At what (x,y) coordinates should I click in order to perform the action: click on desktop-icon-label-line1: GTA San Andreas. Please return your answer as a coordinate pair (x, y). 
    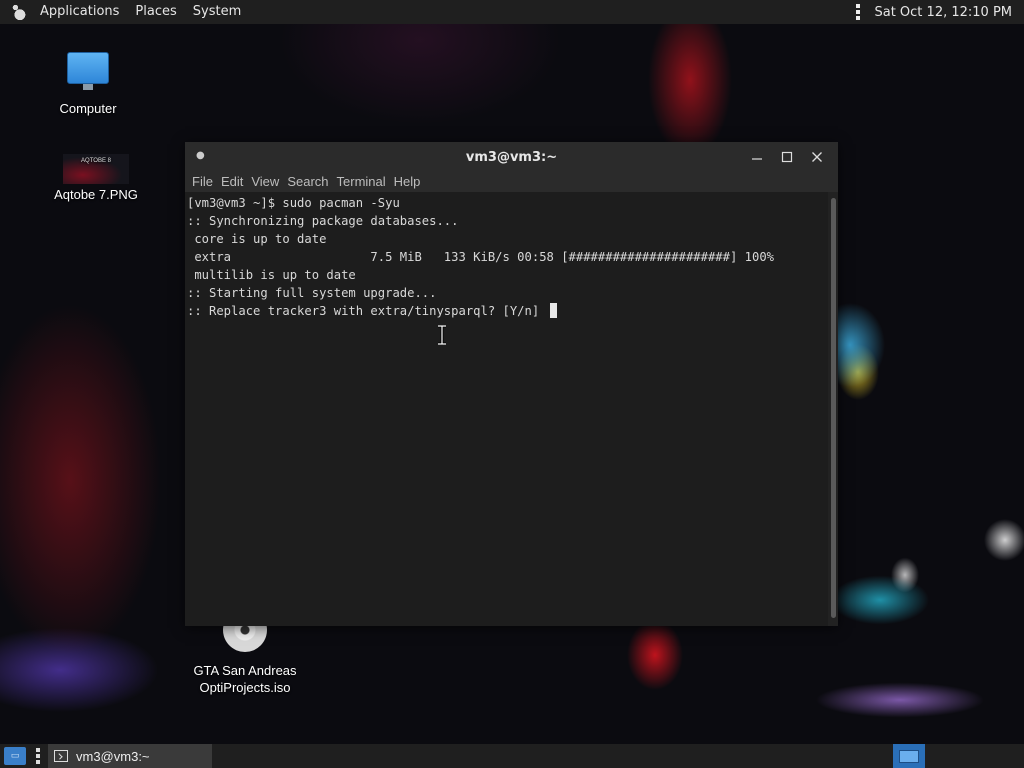
    Looking at the image, I should click on (245, 670).